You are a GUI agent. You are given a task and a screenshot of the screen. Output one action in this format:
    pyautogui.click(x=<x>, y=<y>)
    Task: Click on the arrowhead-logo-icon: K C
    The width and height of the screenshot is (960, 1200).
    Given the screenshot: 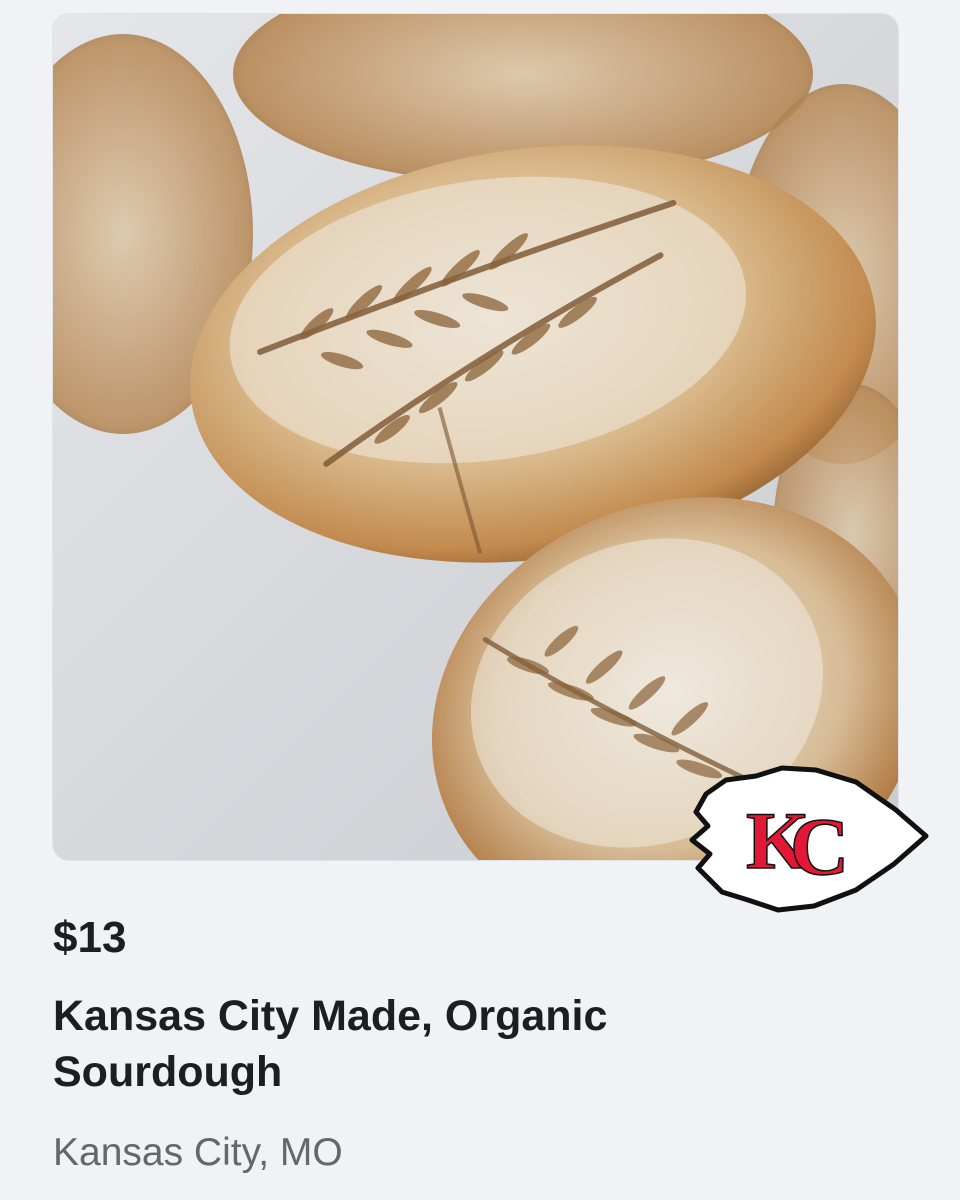 What is the action you would take?
    pyautogui.click(x=809, y=839)
    